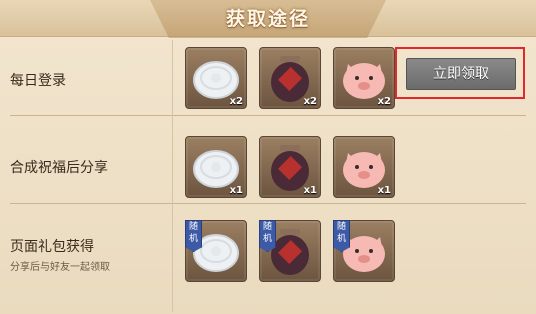 This screenshot has height=314, width=536. Describe the element at coordinates (216, 78) in the screenshot. I see `item-mooncake: x2` at that location.